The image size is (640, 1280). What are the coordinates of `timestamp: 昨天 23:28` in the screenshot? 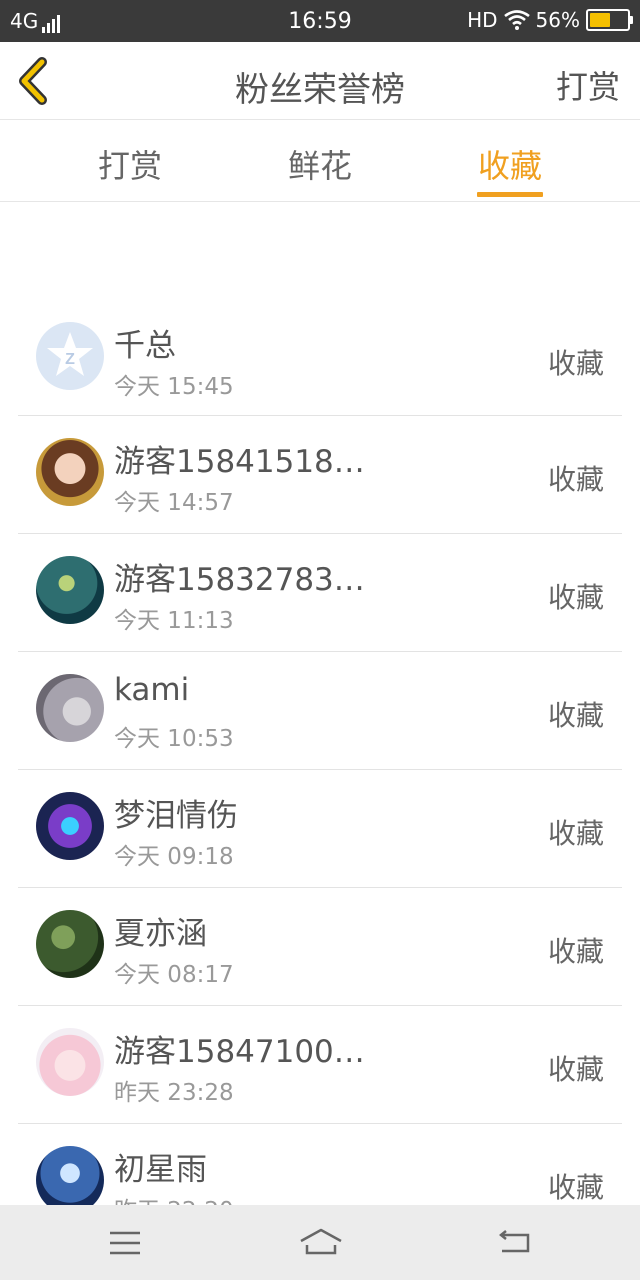 It's located at (174, 1093).